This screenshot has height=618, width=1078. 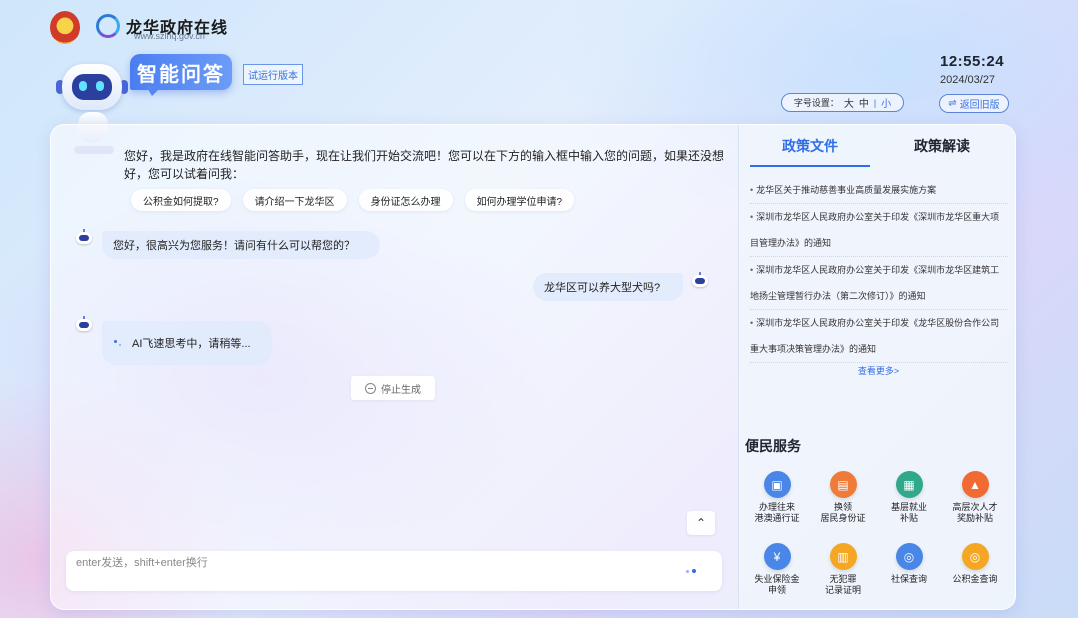 I want to click on bot-message-text: 您好，很高兴为您服务！请问有什么可以帮您的？, so click(x=234, y=246).